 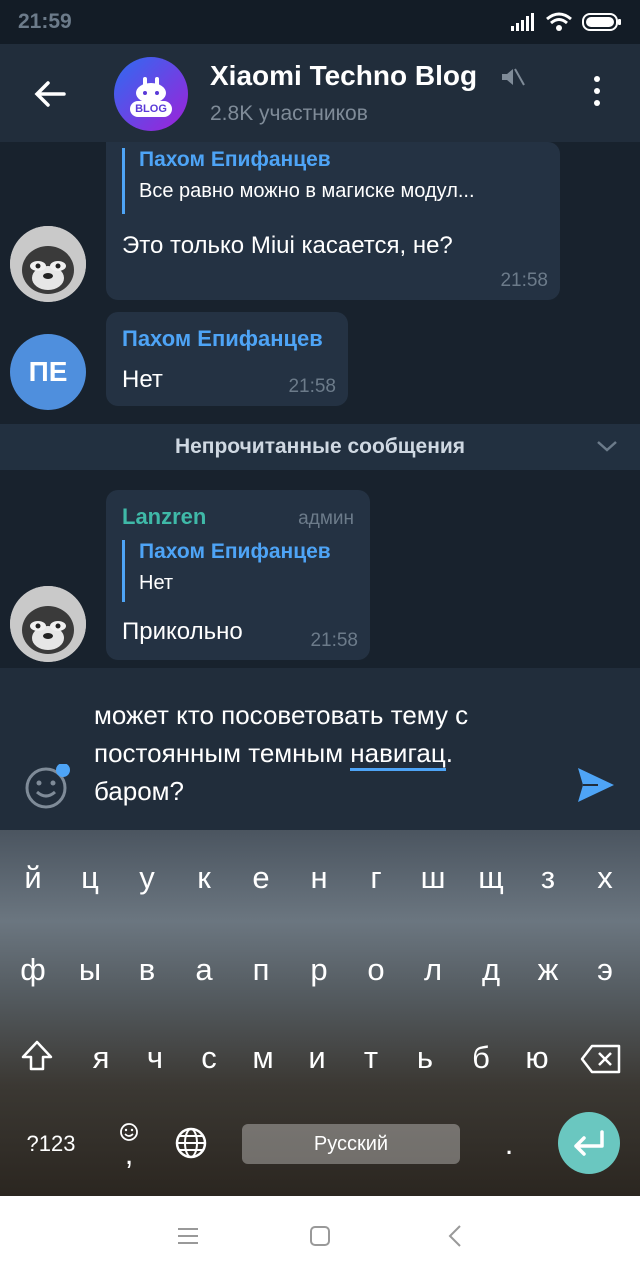 What do you see at coordinates (101, 1054) in the screenshot?
I see `key: я` at bounding box center [101, 1054].